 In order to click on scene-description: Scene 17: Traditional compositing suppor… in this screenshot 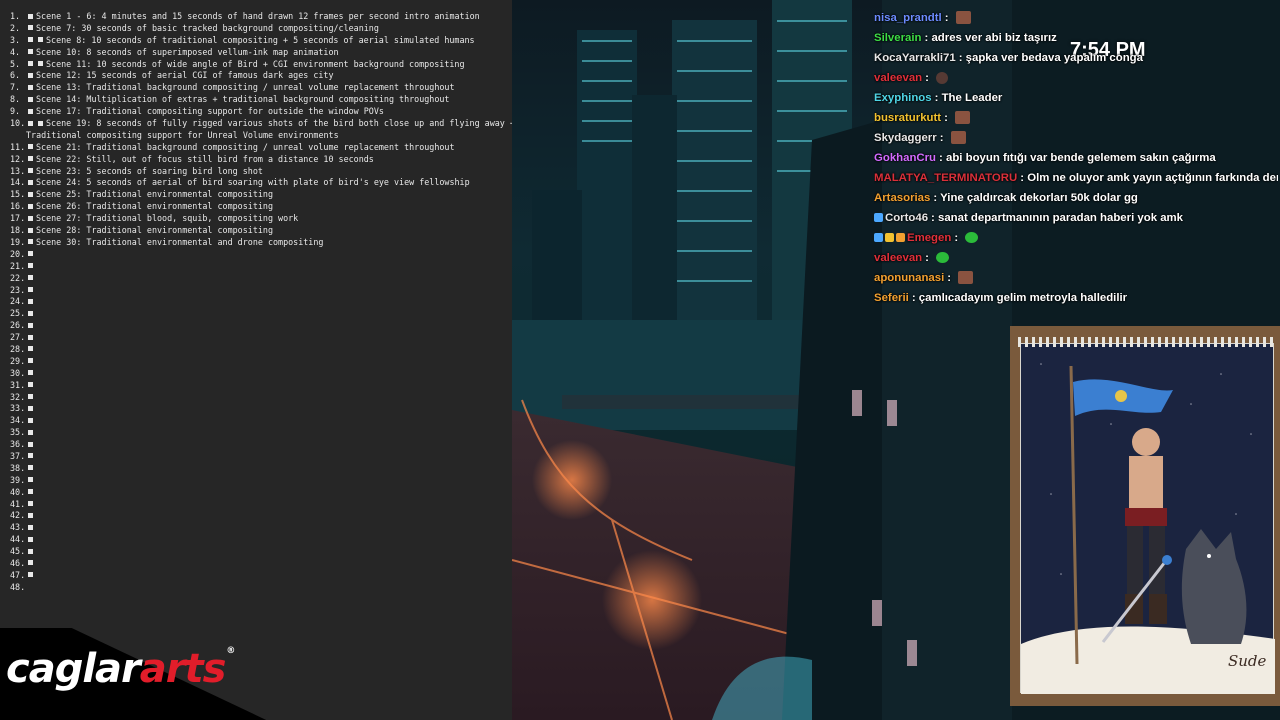, I will do `click(210, 111)`.